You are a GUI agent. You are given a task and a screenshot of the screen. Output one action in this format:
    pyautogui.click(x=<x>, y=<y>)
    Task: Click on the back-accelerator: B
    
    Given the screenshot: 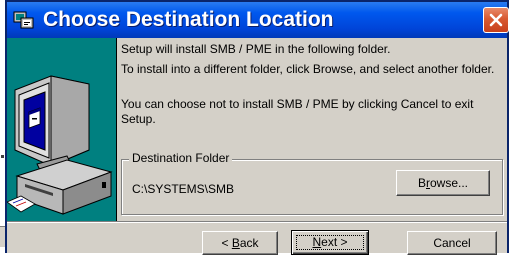 What is the action you would take?
    pyautogui.click(x=235, y=243)
    